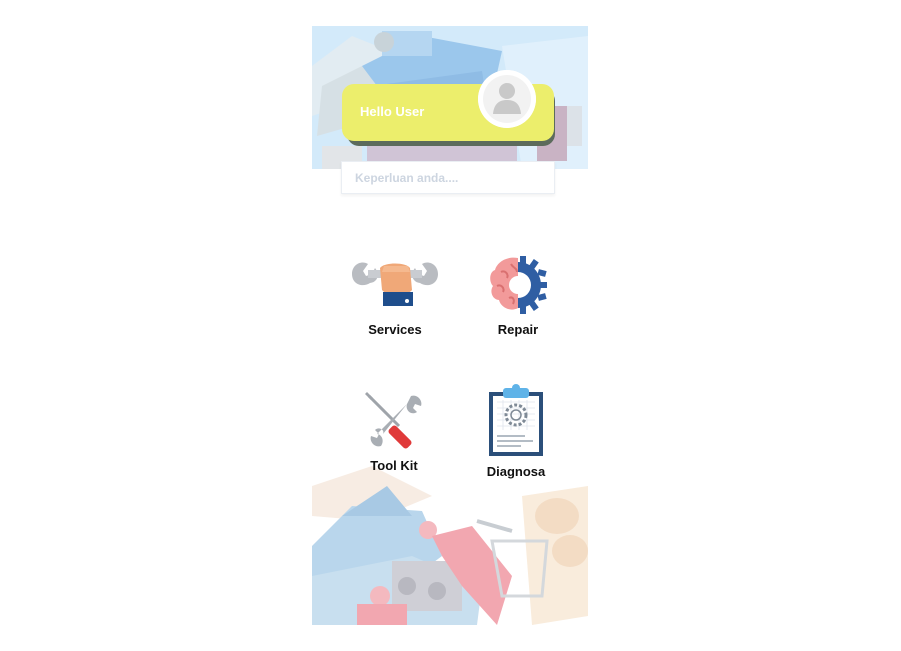 This screenshot has height=651, width=901. I want to click on search-input, so click(448, 177).